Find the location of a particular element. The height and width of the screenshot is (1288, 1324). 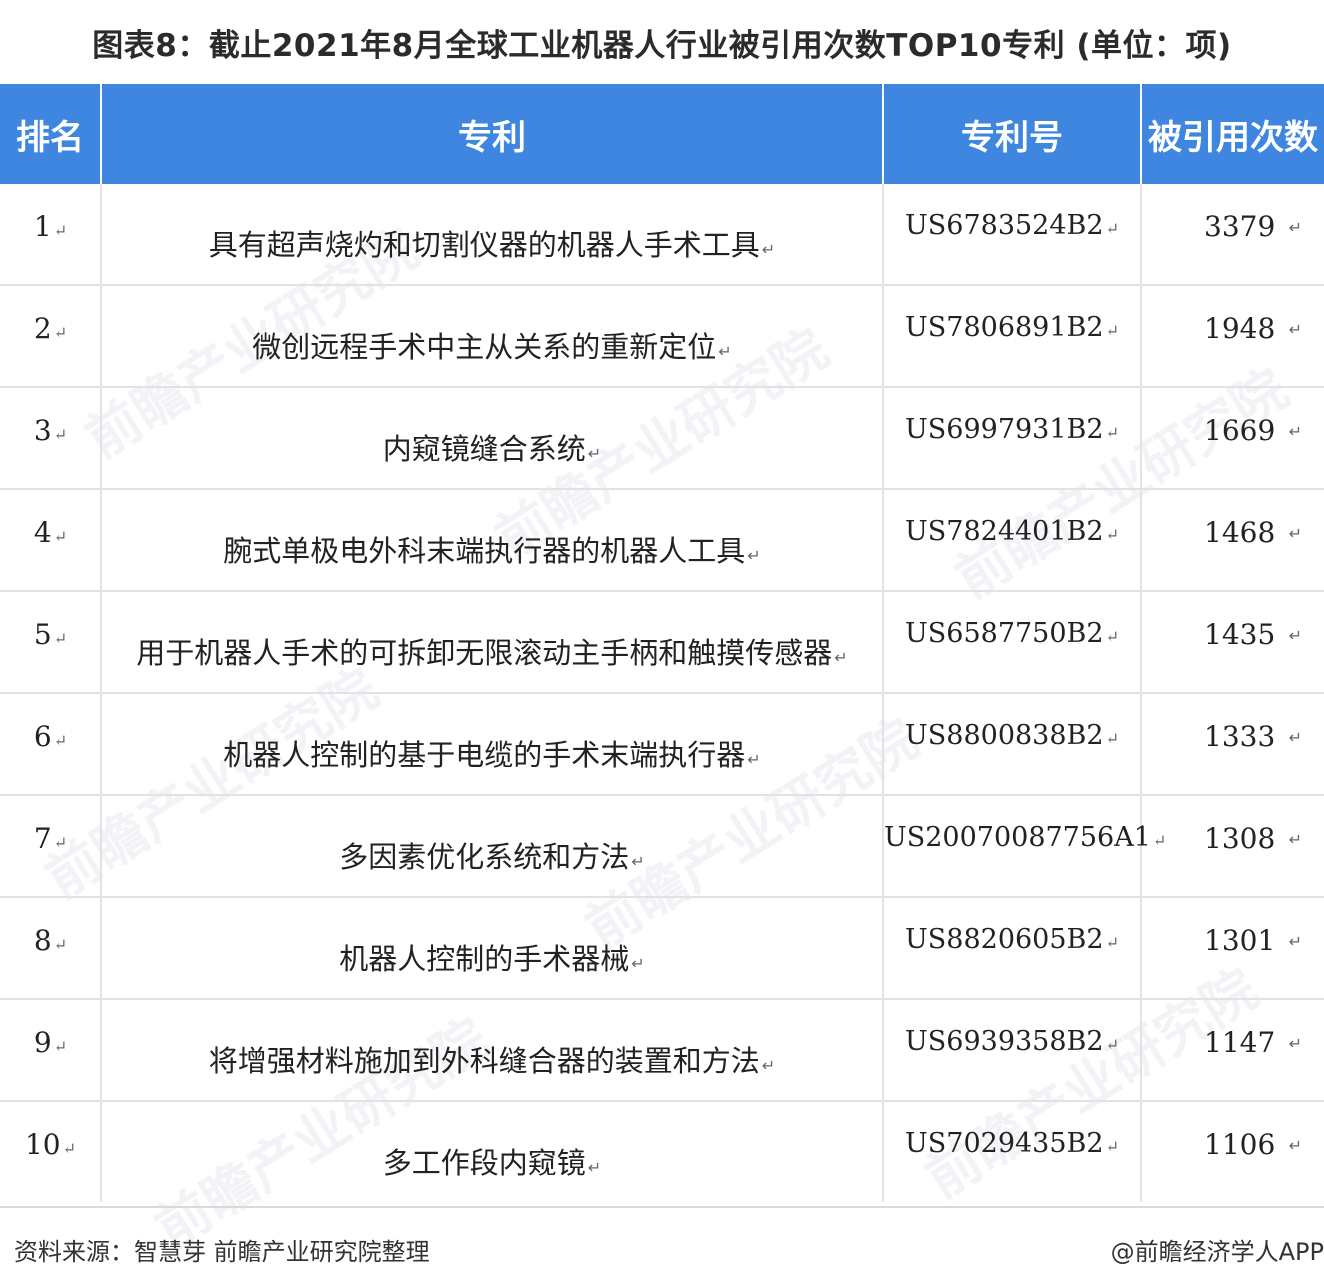

brand-credit: @前瞻经济学人APP is located at coordinates (1217, 1252).